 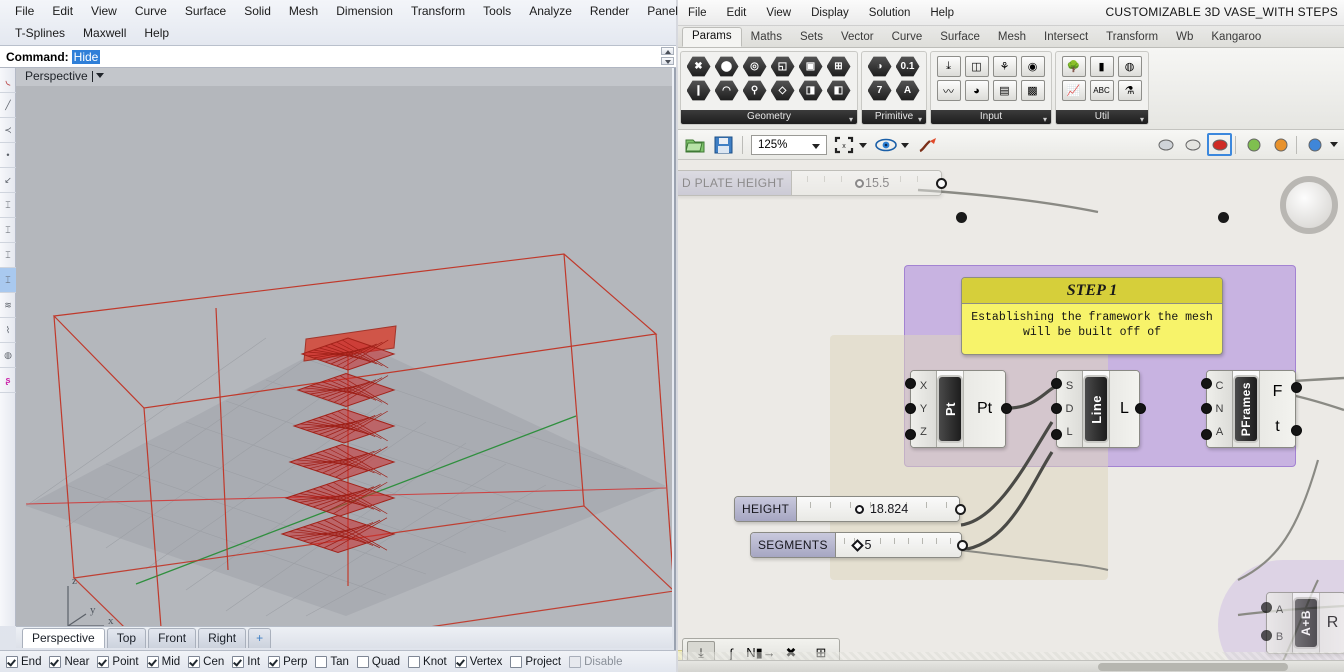 What do you see at coordinates (303, 11) in the screenshot?
I see `rhino-menu-mesh: Mesh` at bounding box center [303, 11].